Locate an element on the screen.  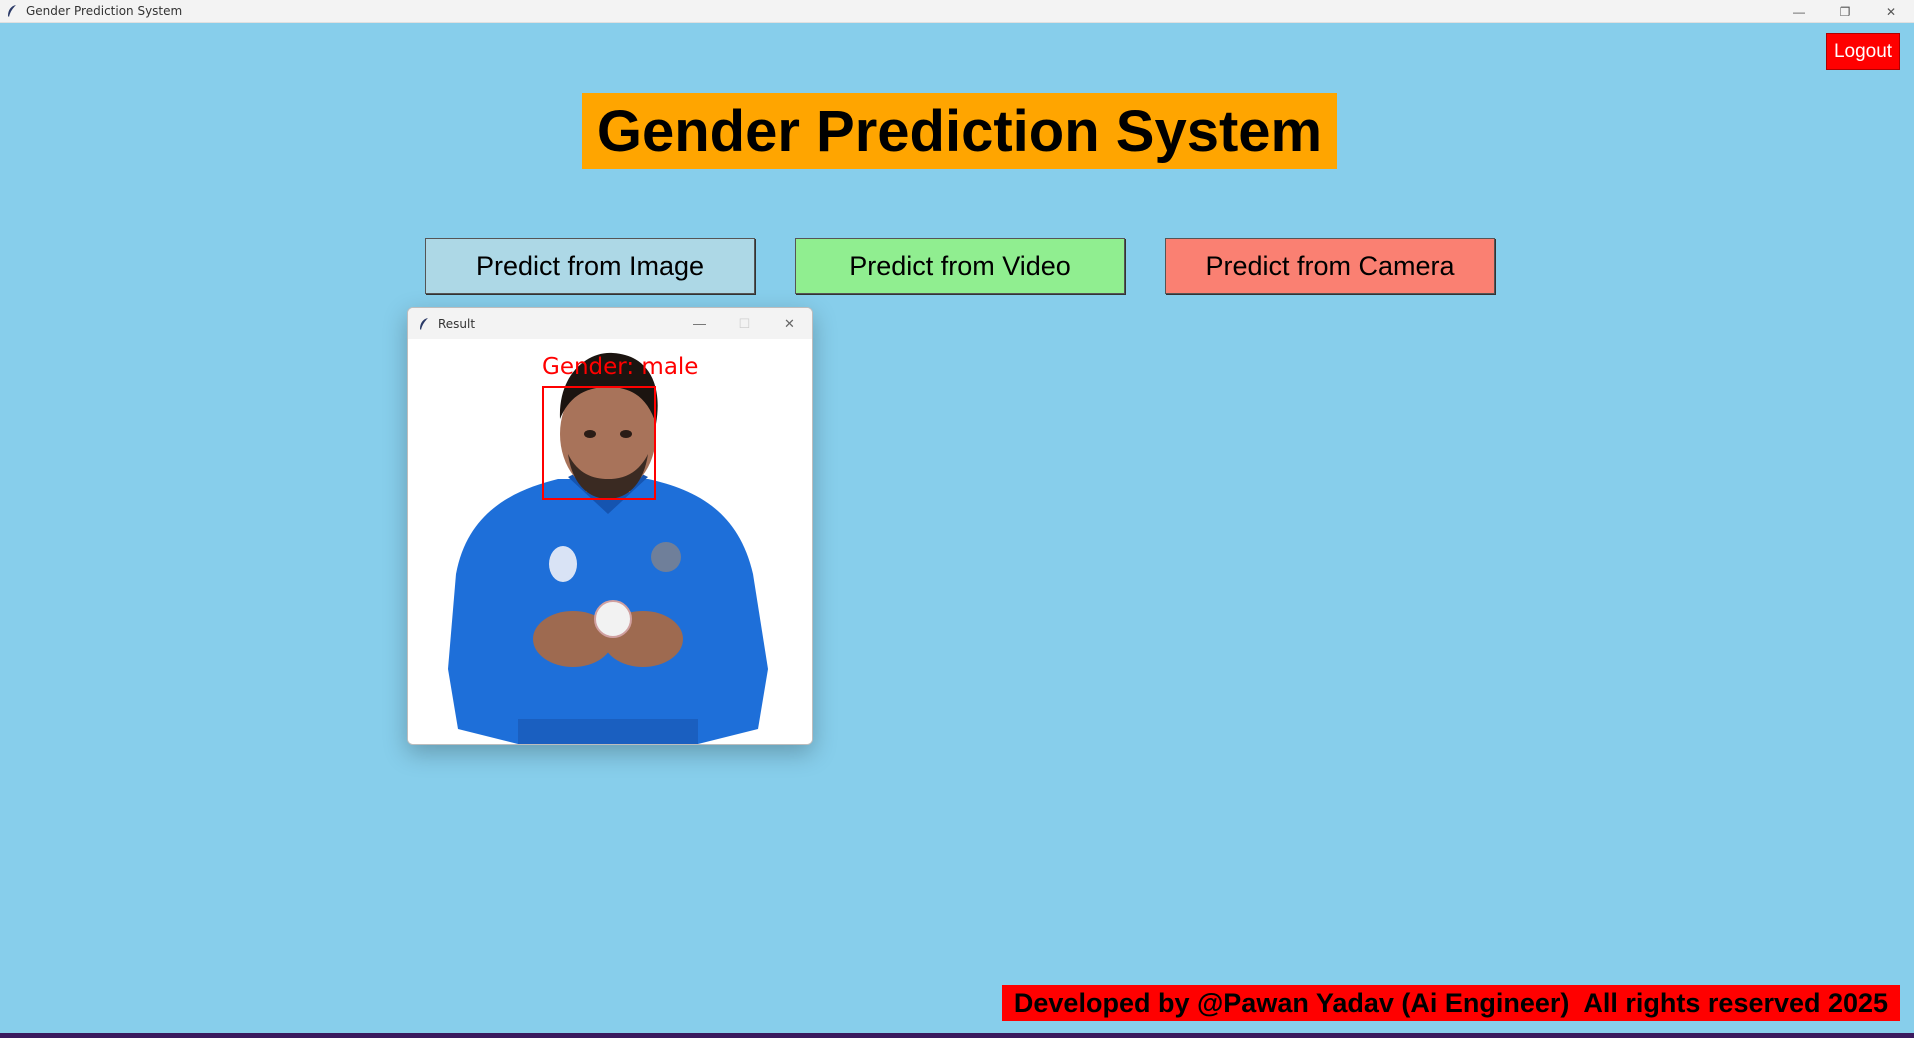
result-titlebar: Result — ☐ ✕ is located at coordinates (610, 323).